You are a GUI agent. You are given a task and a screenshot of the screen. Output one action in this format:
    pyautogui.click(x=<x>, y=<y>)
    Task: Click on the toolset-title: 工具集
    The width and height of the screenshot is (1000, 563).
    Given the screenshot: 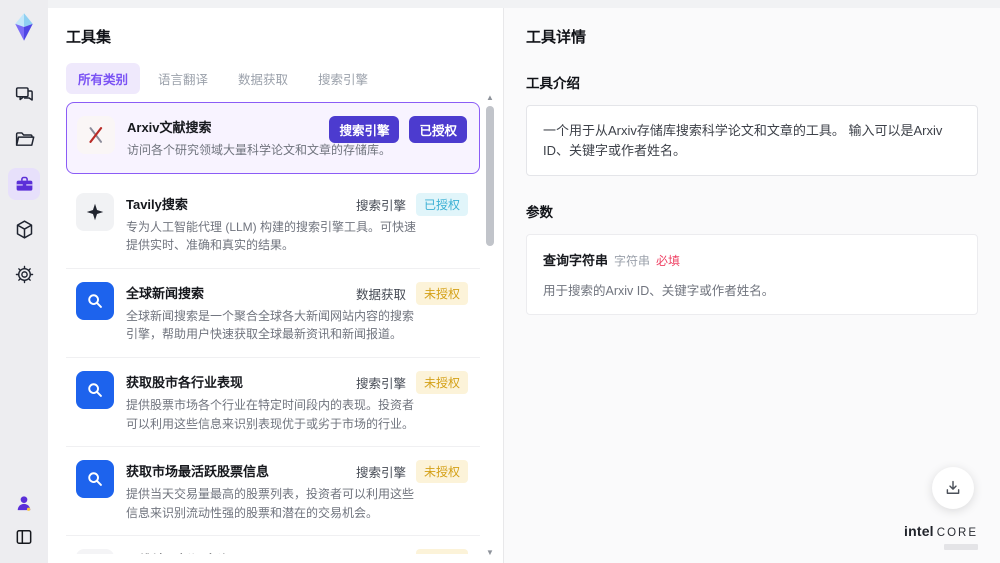 What is the action you would take?
    pyautogui.click(x=89, y=37)
    